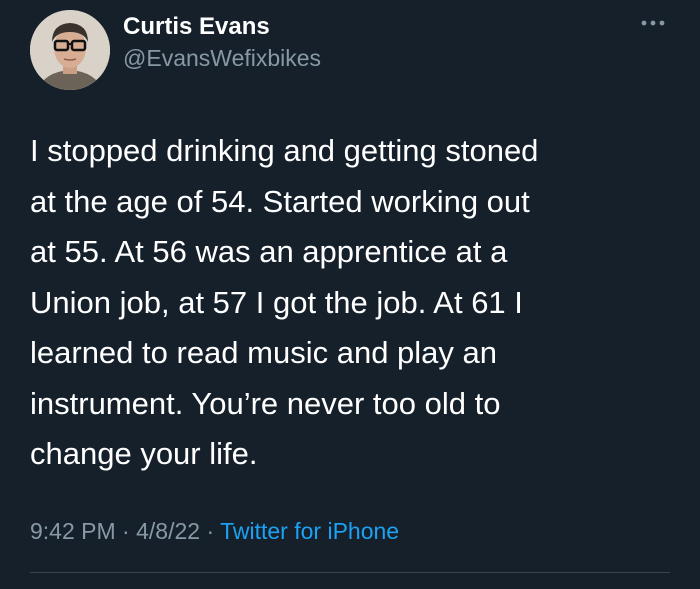  What do you see at coordinates (284, 150) in the screenshot?
I see `tweet-text-line: I stopped drinking and getting stoned` at bounding box center [284, 150].